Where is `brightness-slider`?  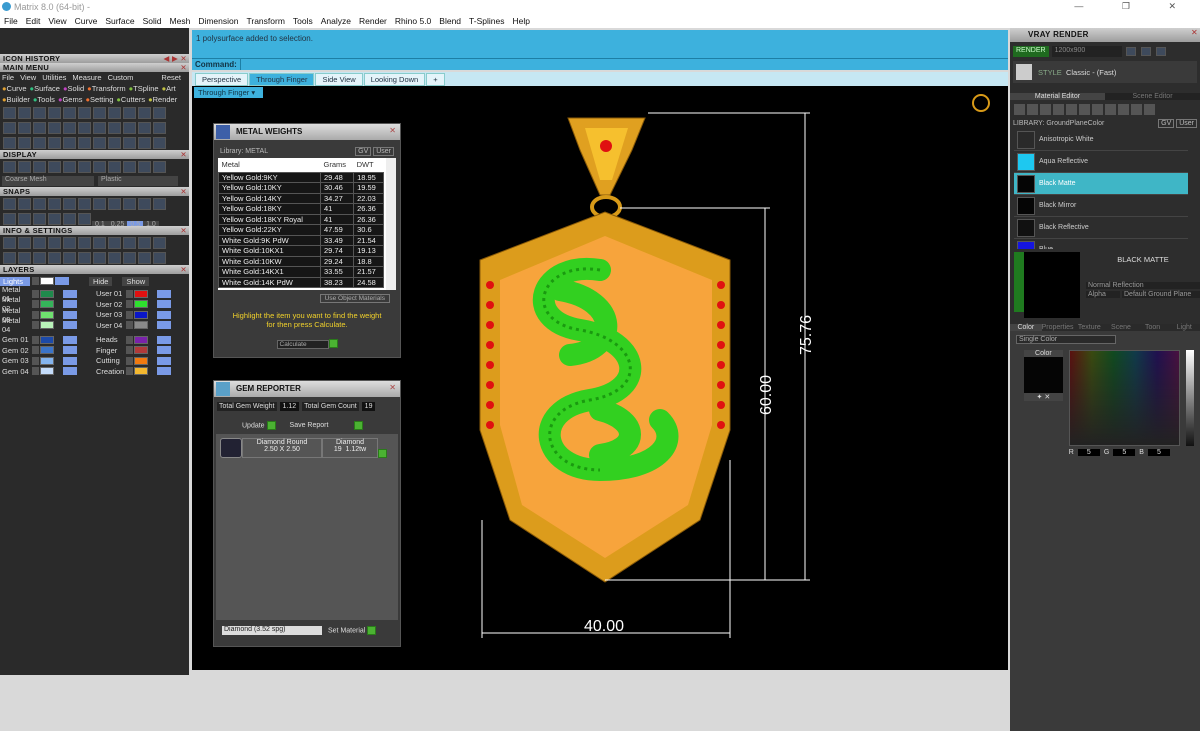
brightness-slider is located at coordinates (1190, 398).